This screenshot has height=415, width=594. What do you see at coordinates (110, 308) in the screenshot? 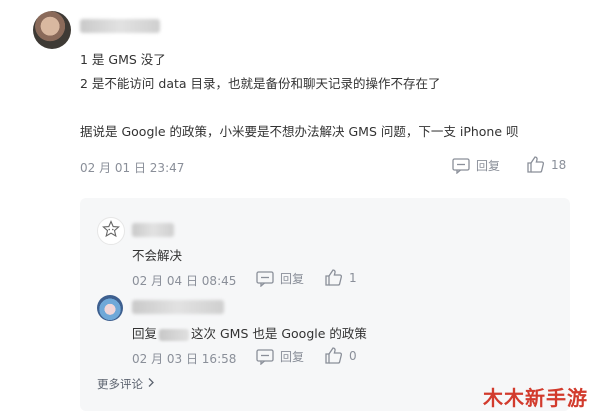
I see `reply-2-avatar` at bounding box center [110, 308].